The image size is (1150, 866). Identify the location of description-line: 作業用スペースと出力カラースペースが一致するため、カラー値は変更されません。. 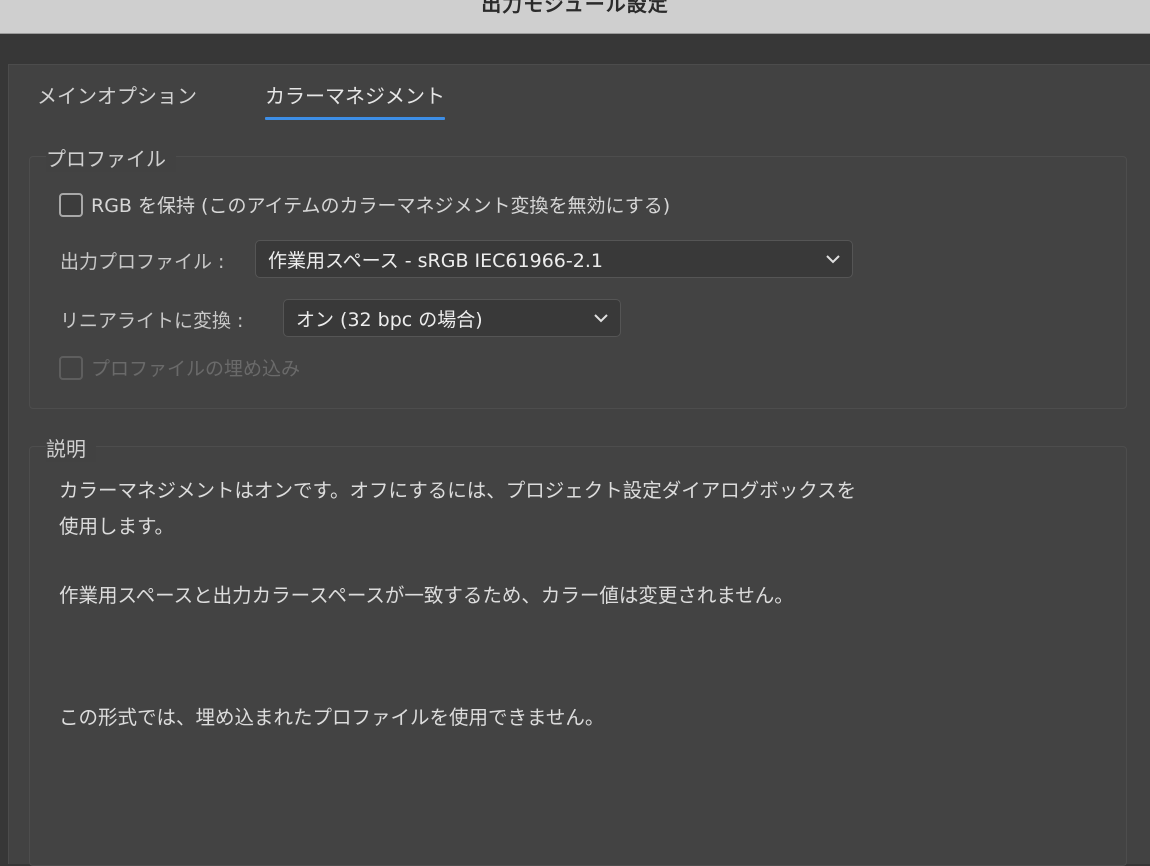
(426, 595).